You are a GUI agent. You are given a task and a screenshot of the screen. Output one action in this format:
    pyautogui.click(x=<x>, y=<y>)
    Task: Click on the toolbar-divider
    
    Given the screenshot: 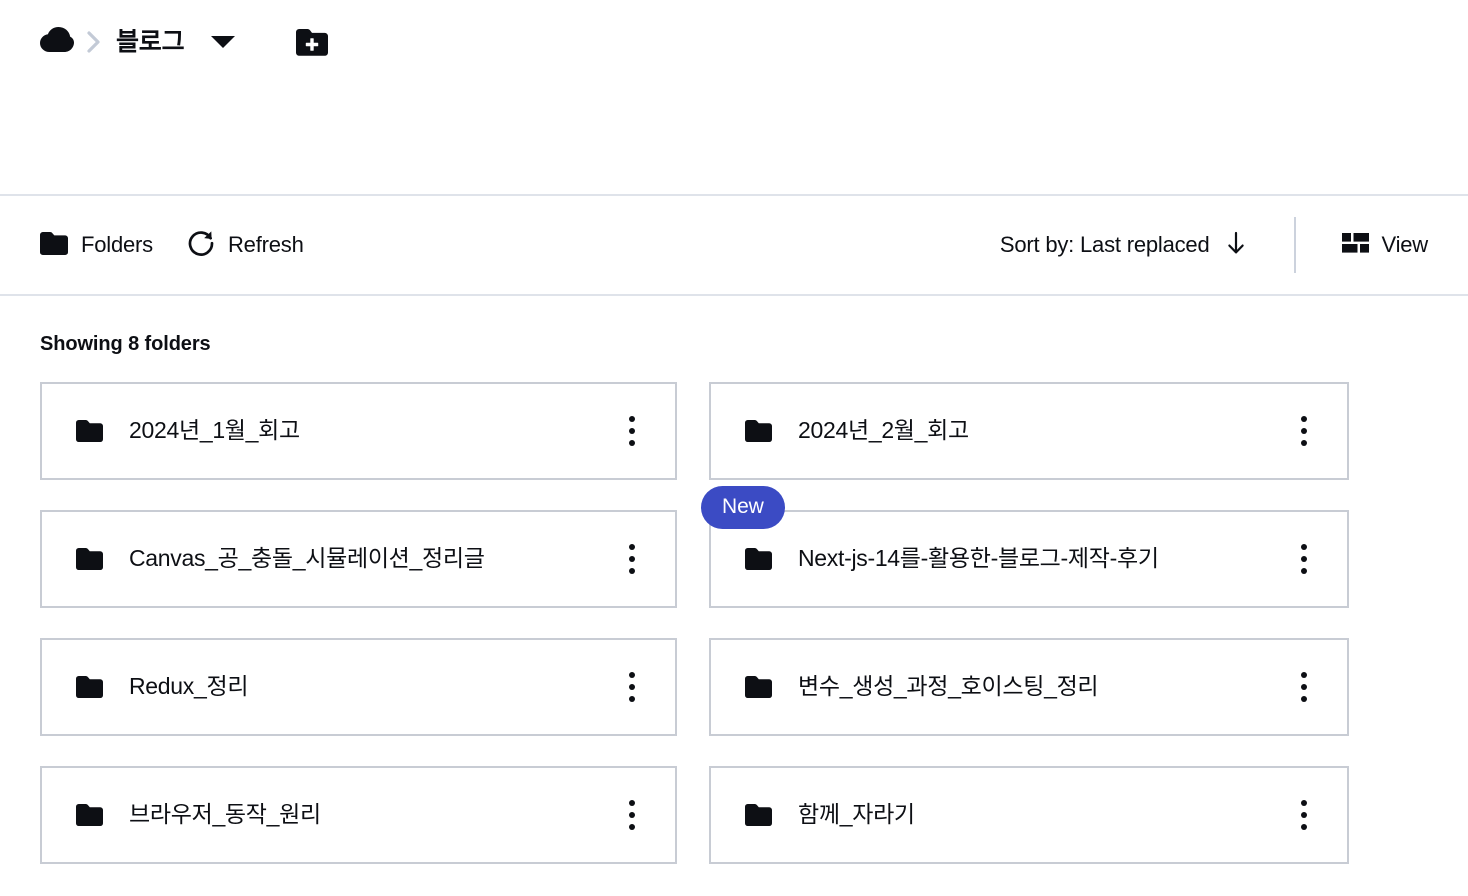 What is the action you would take?
    pyautogui.click(x=1294, y=245)
    